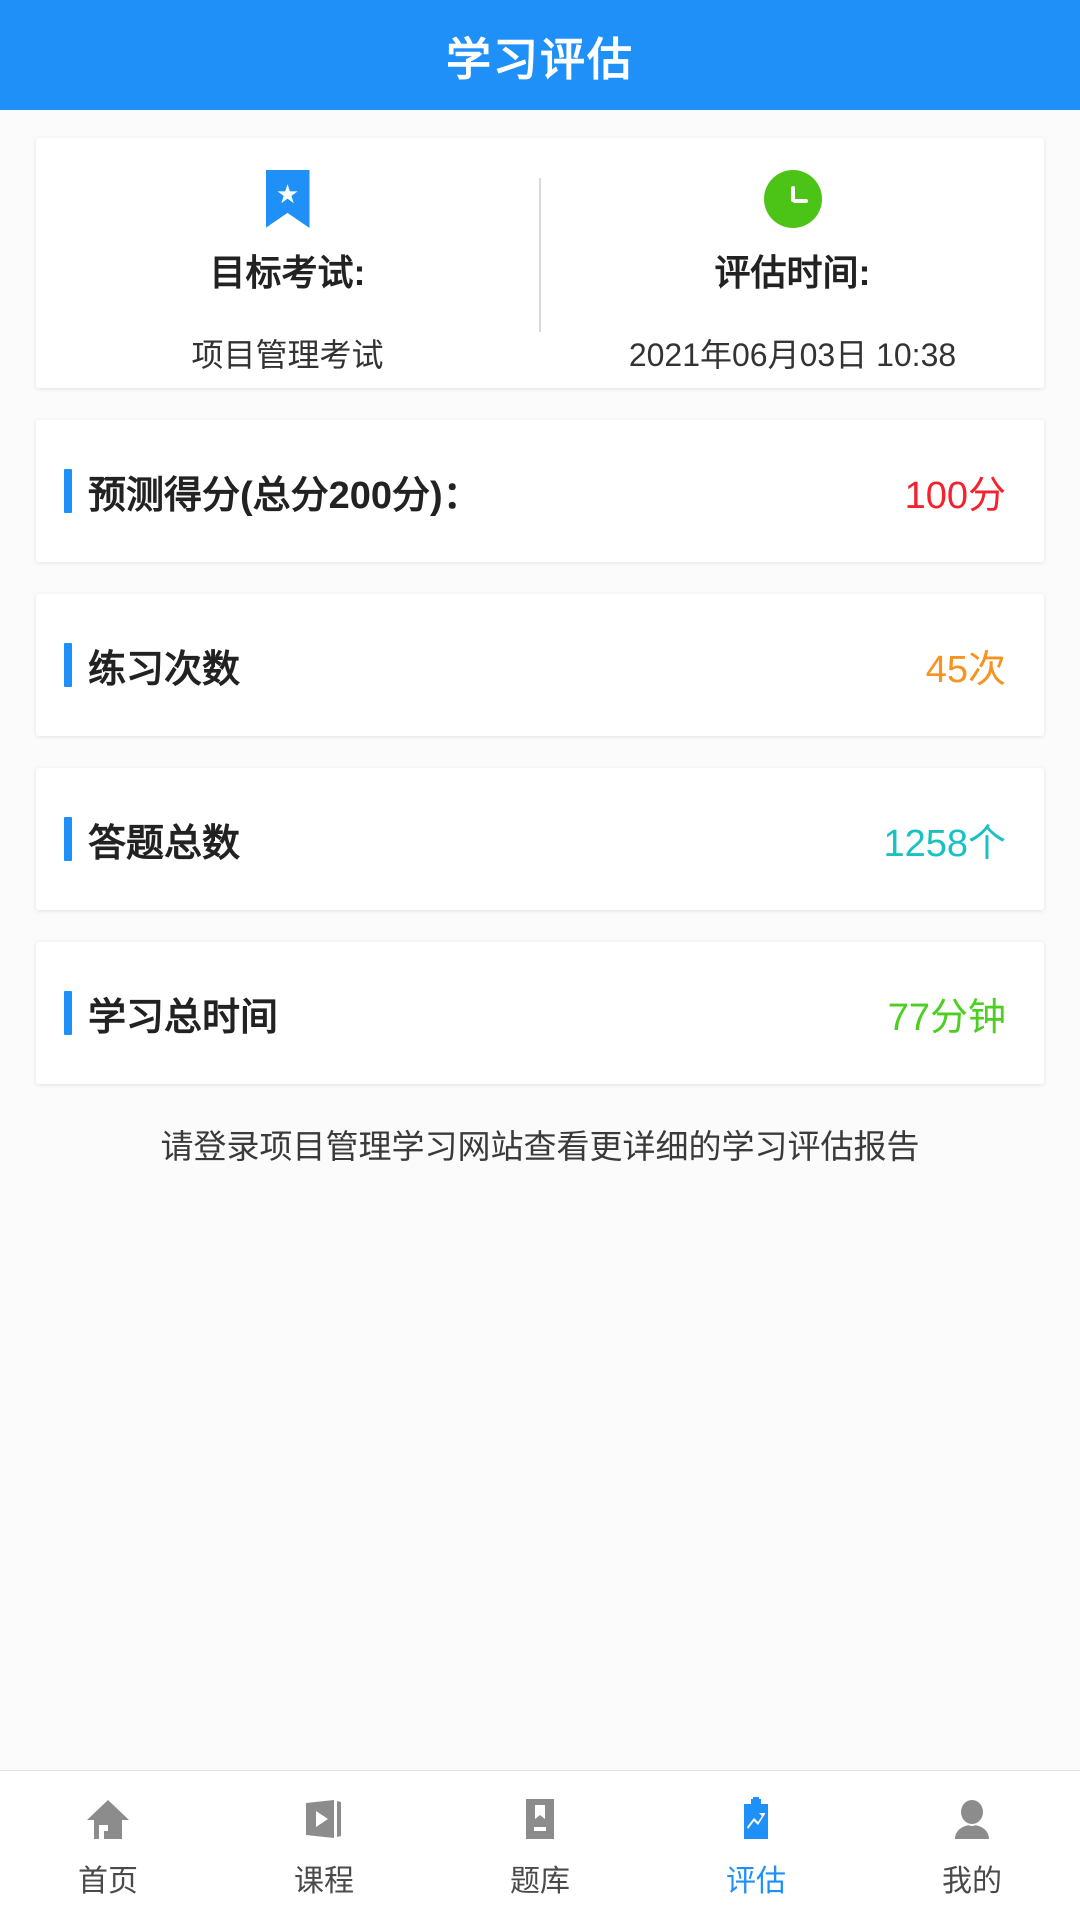  What do you see at coordinates (792, 355) in the screenshot?
I see `assessment-time-value: 2021年06月03日 10:38` at bounding box center [792, 355].